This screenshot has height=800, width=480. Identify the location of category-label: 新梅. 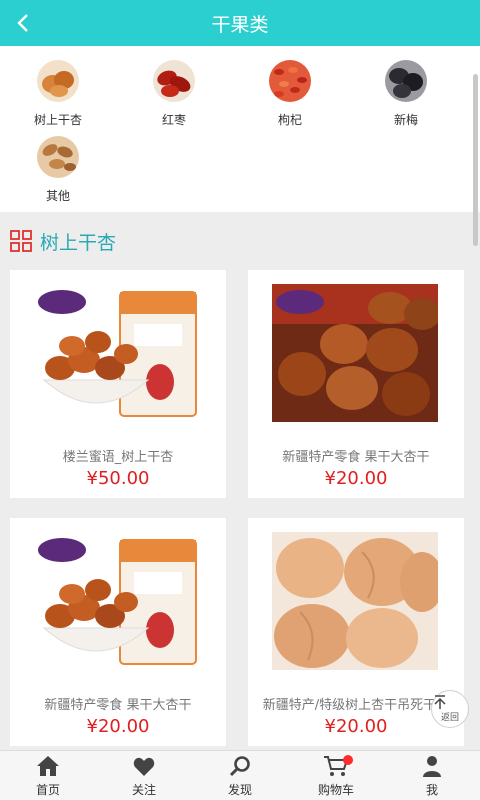
(405, 120).